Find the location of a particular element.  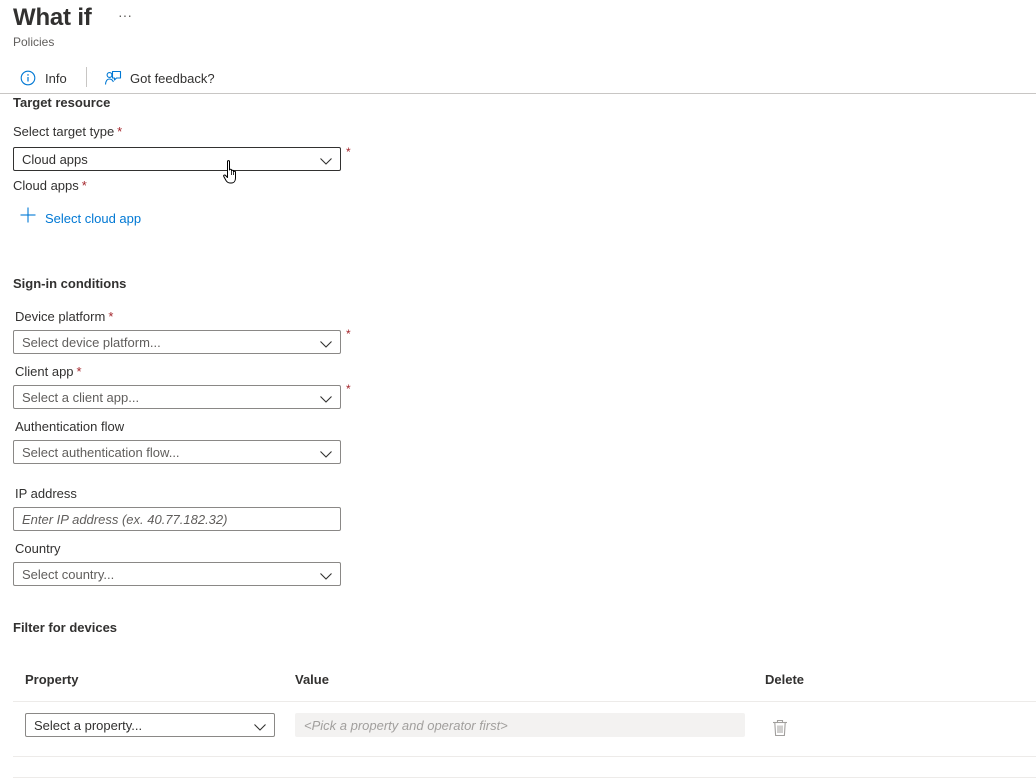

trash-icon is located at coordinates (780, 729).